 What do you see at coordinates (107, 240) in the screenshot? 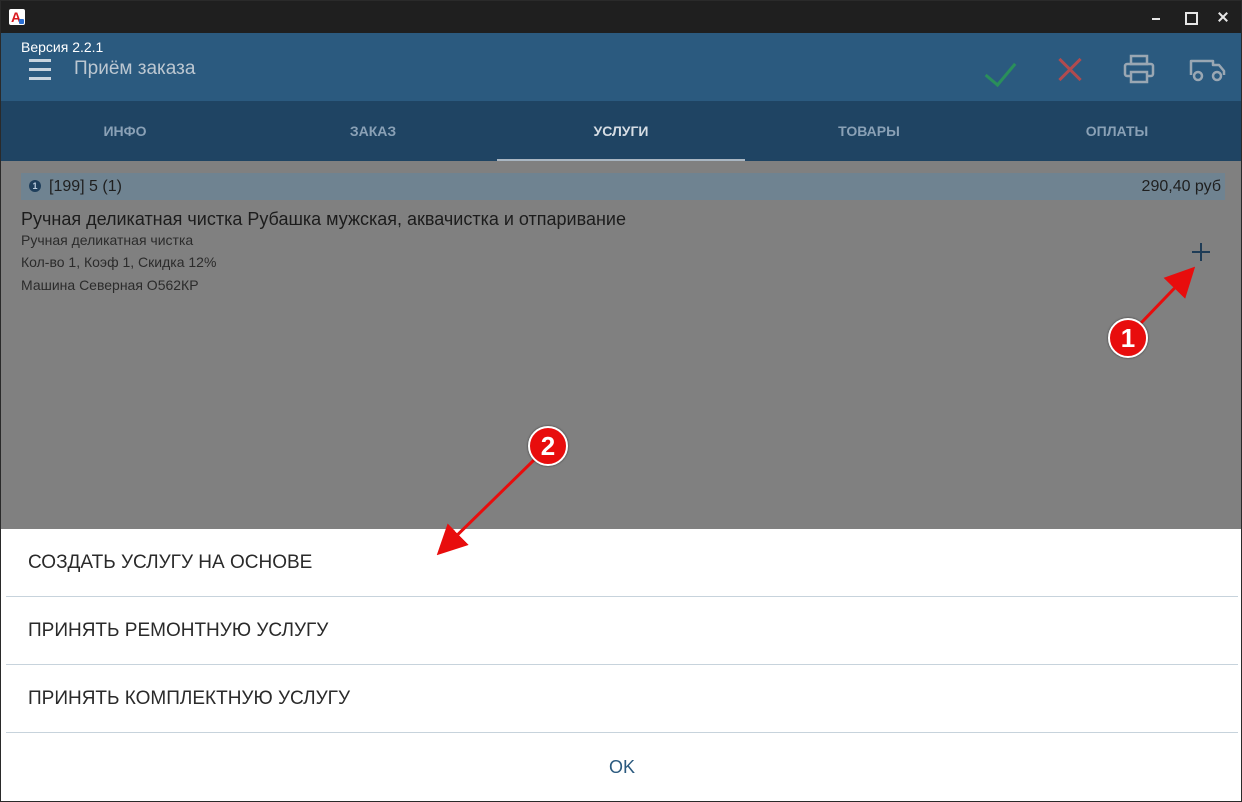
I see `service-detail: Ручная деликатная чистка` at bounding box center [107, 240].